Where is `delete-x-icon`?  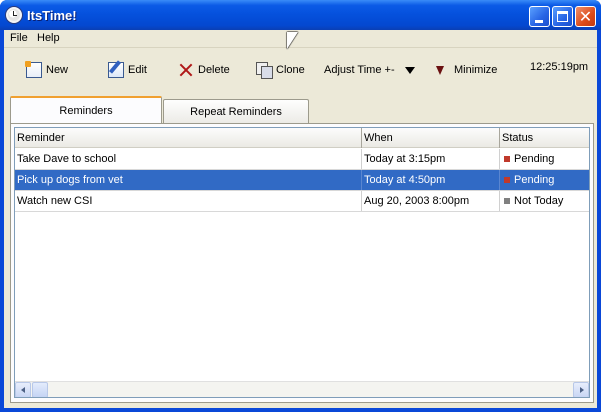
delete-x-icon is located at coordinates (186, 70).